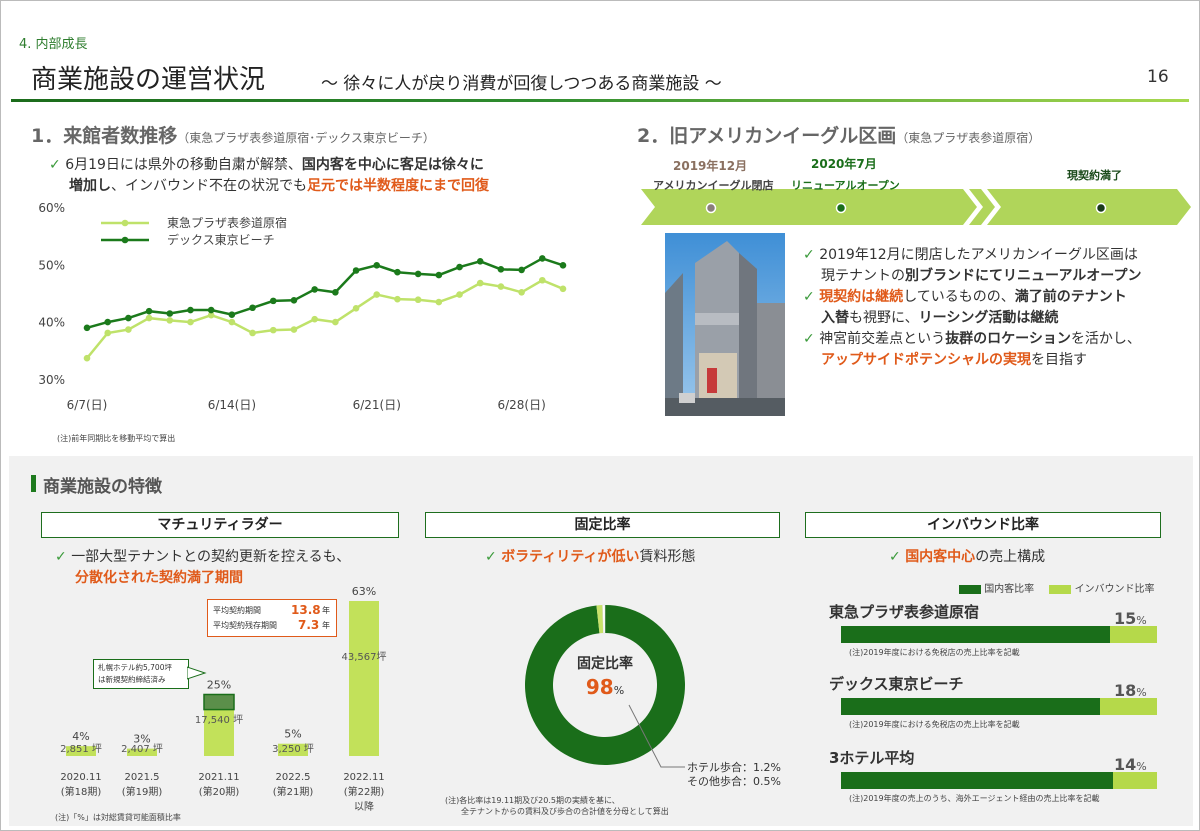  What do you see at coordinates (219, 684) in the screenshot?
I see `percent-label: 25%` at bounding box center [219, 684].